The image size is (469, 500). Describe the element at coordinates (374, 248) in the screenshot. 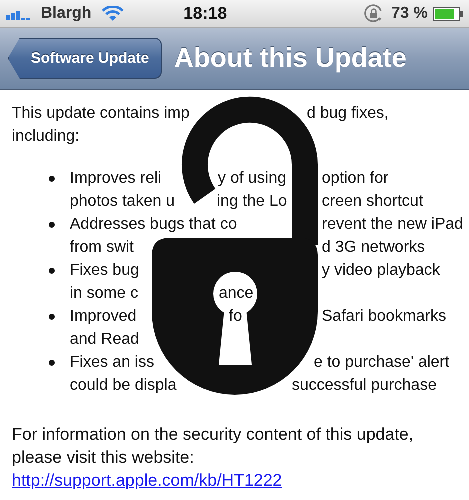

I see `bullet-text: d 3G networks` at that location.